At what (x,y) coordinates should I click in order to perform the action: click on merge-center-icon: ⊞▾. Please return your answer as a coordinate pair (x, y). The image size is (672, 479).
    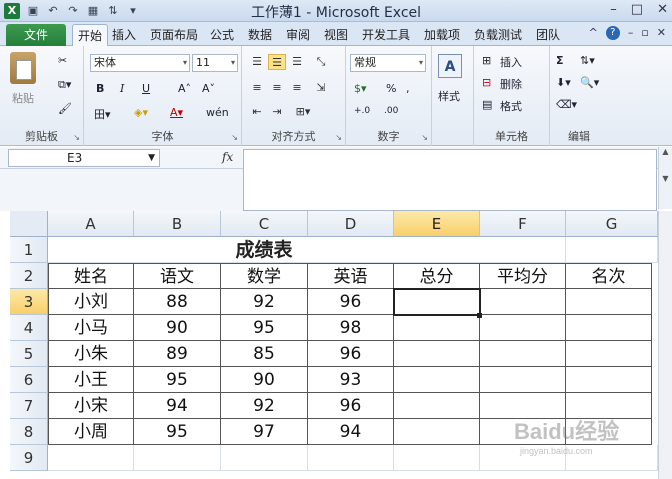
    Looking at the image, I should click on (303, 112).